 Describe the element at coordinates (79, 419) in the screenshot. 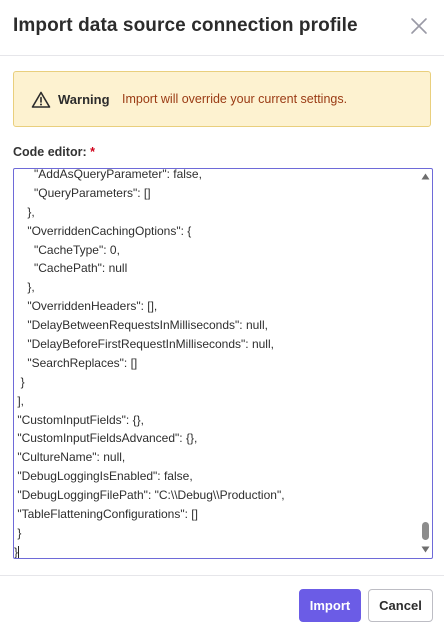

I see `code-line-text: "CustomInputFields": {},` at that location.